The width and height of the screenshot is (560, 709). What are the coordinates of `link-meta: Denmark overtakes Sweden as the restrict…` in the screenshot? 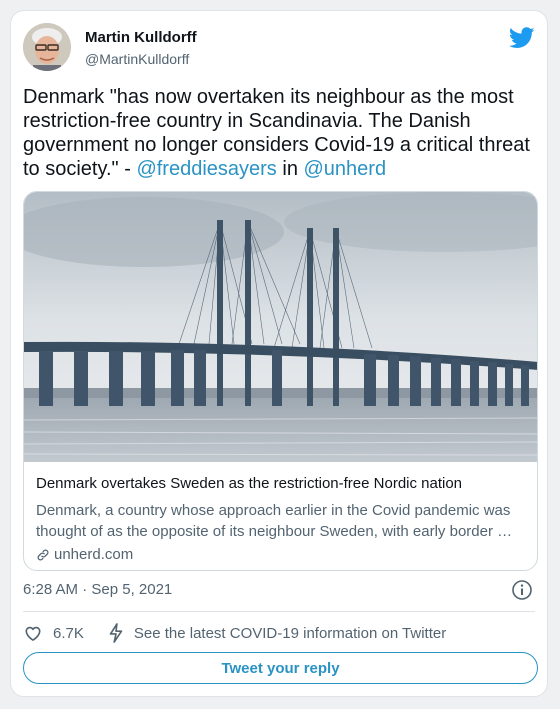 It's located at (280, 519).